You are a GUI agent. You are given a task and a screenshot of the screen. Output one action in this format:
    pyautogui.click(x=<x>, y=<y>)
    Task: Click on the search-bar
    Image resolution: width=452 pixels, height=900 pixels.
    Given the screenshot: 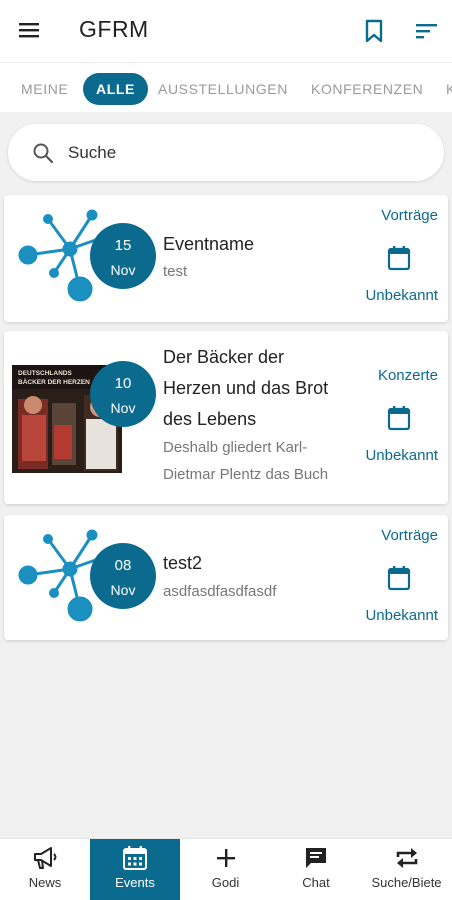 What is the action you would take?
    pyautogui.click(x=226, y=152)
    